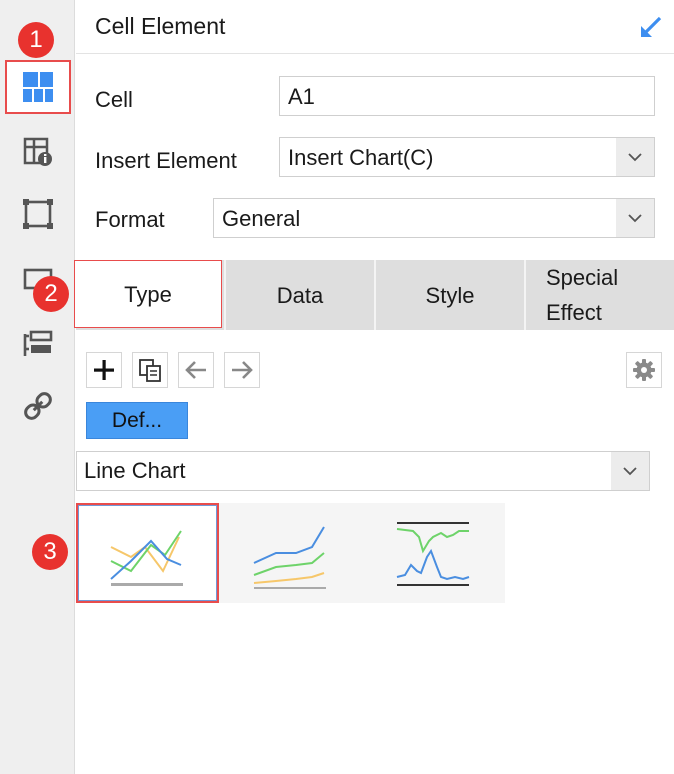  What do you see at coordinates (130, 219) in the screenshot?
I see `format-label: Format` at bounding box center [130, 219].